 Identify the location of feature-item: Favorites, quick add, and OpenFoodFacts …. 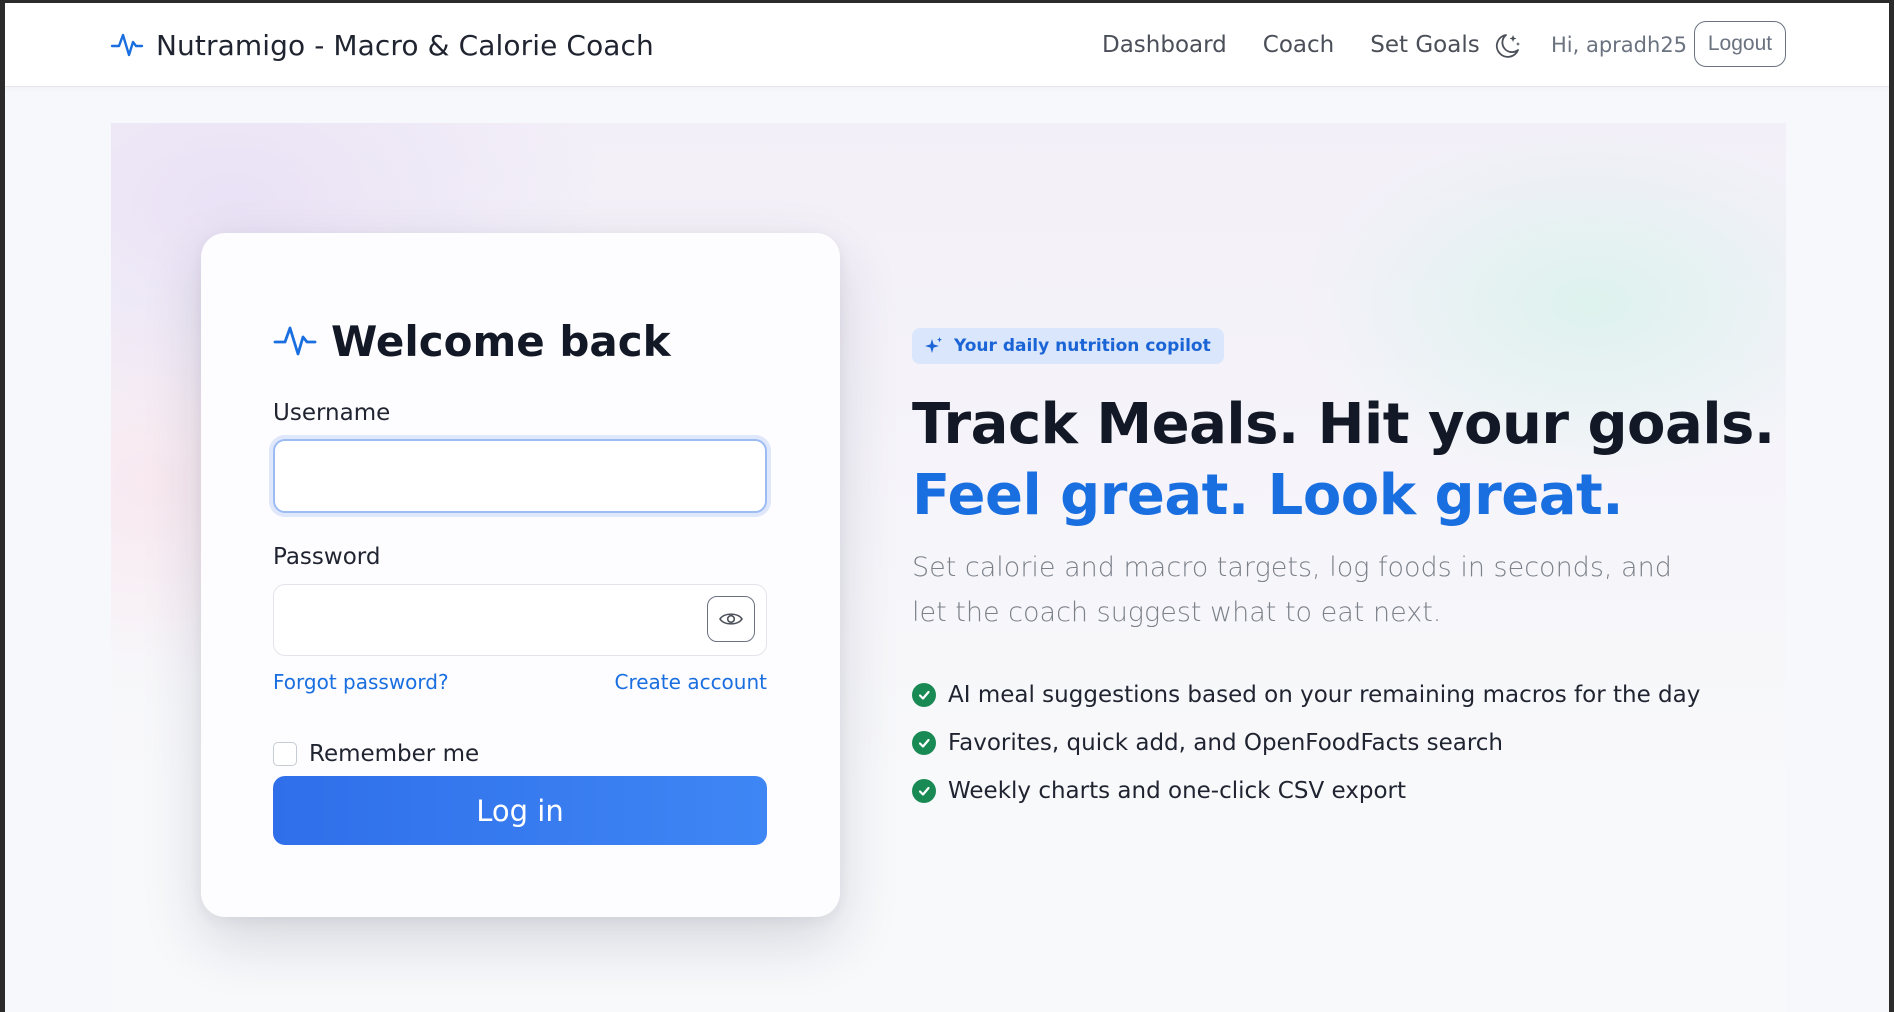
(1306, 743).